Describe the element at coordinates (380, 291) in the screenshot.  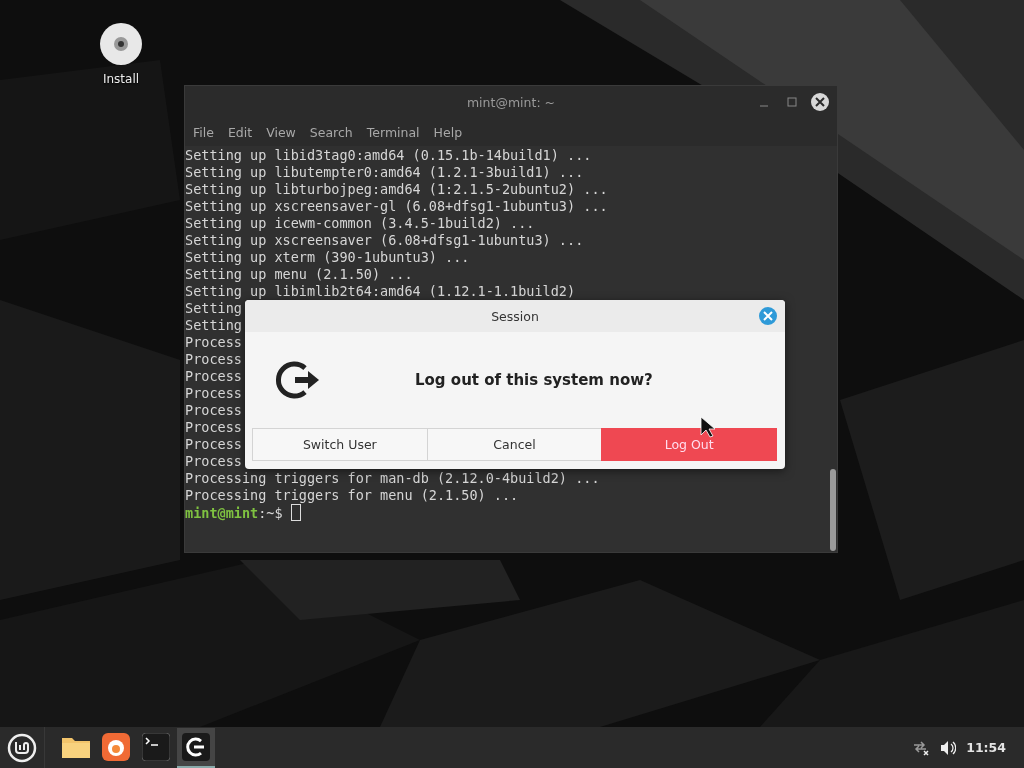
I see `terminal-line: Setting up libimlib2t64:amd64 (1.12.1-1.1build2)` at that location.